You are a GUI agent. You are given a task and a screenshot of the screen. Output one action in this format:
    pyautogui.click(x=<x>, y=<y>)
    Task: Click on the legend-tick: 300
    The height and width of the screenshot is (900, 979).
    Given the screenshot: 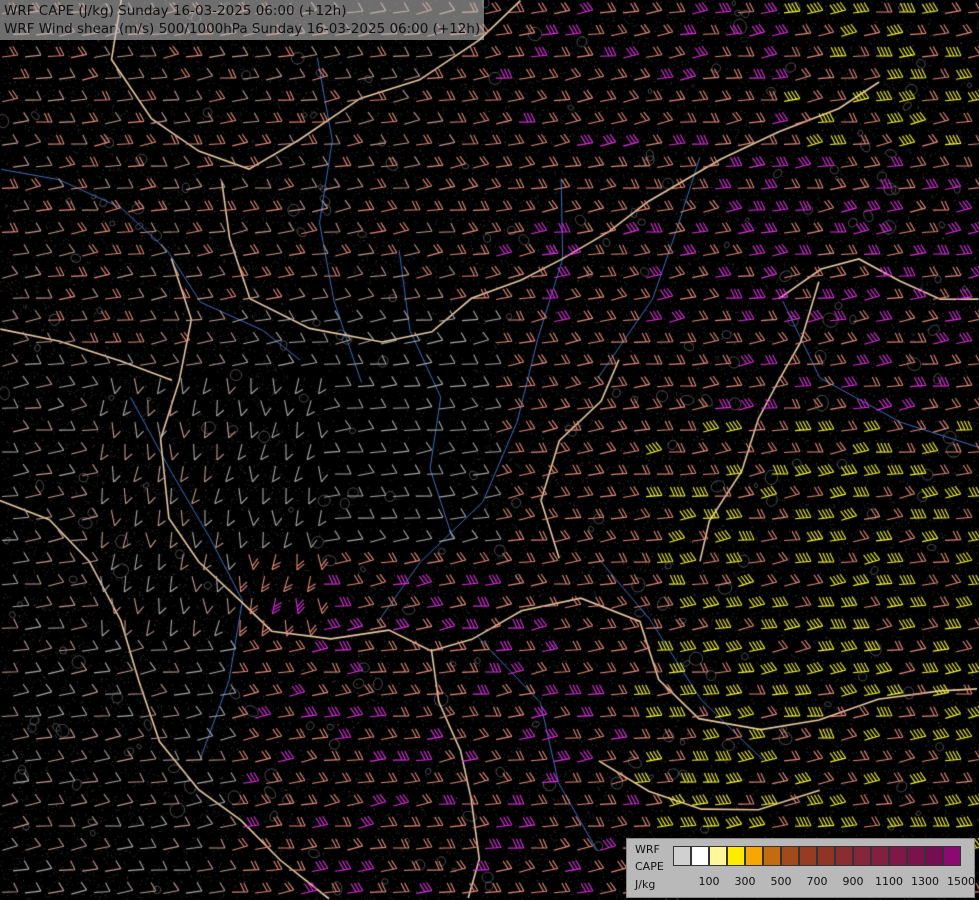 What is the action you would take?
    pyautogui.click(x=745, y=881)
    